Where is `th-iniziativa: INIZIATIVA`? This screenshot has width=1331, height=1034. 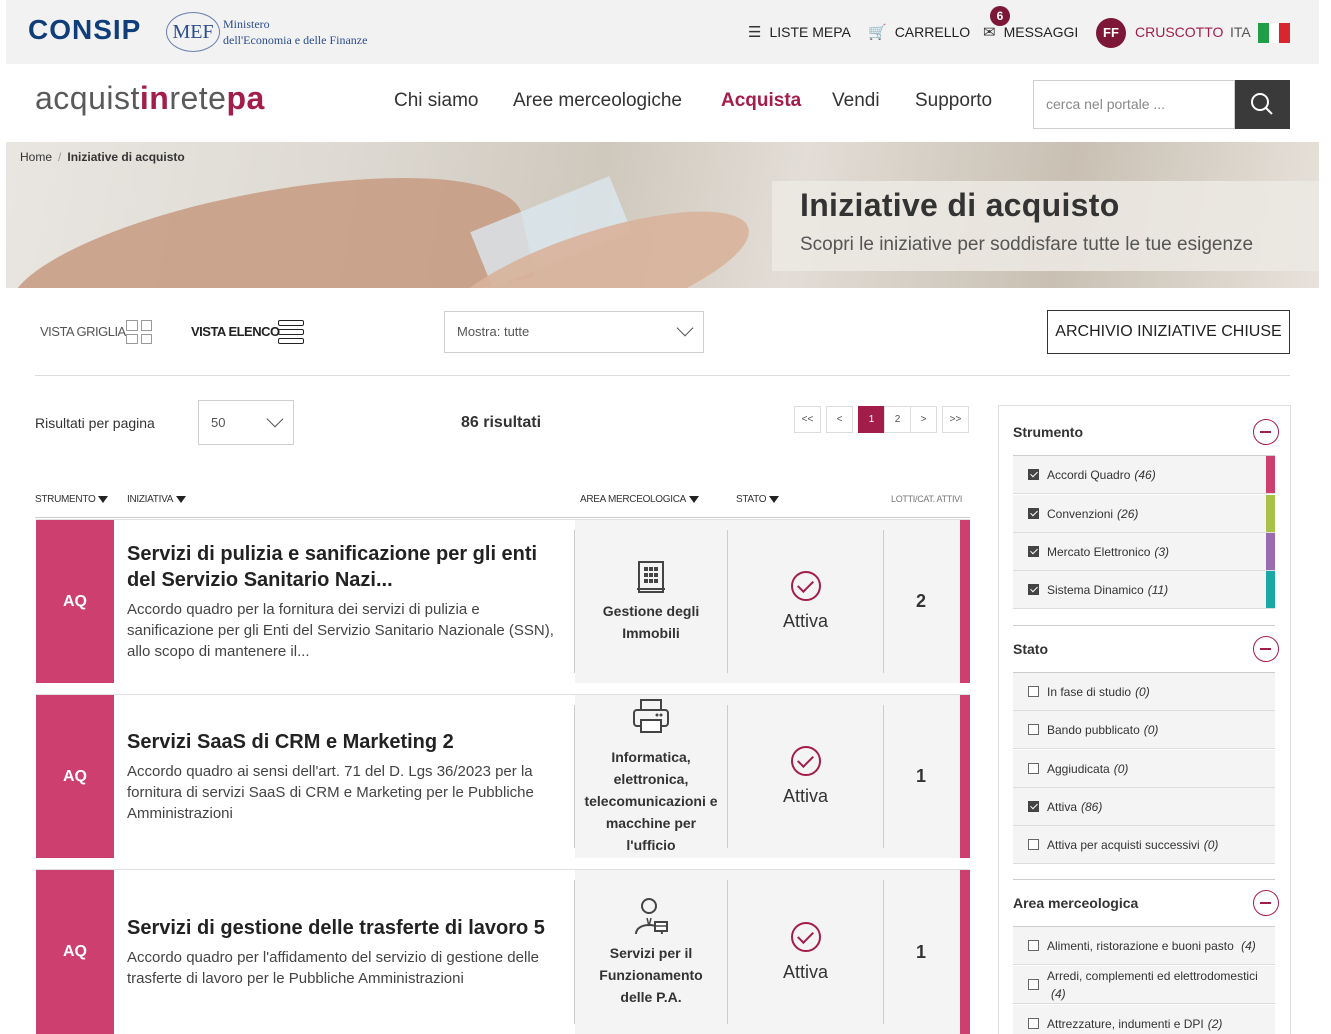
th-iniziativa: INIZIATIVA is located at coordinates (157, 499).